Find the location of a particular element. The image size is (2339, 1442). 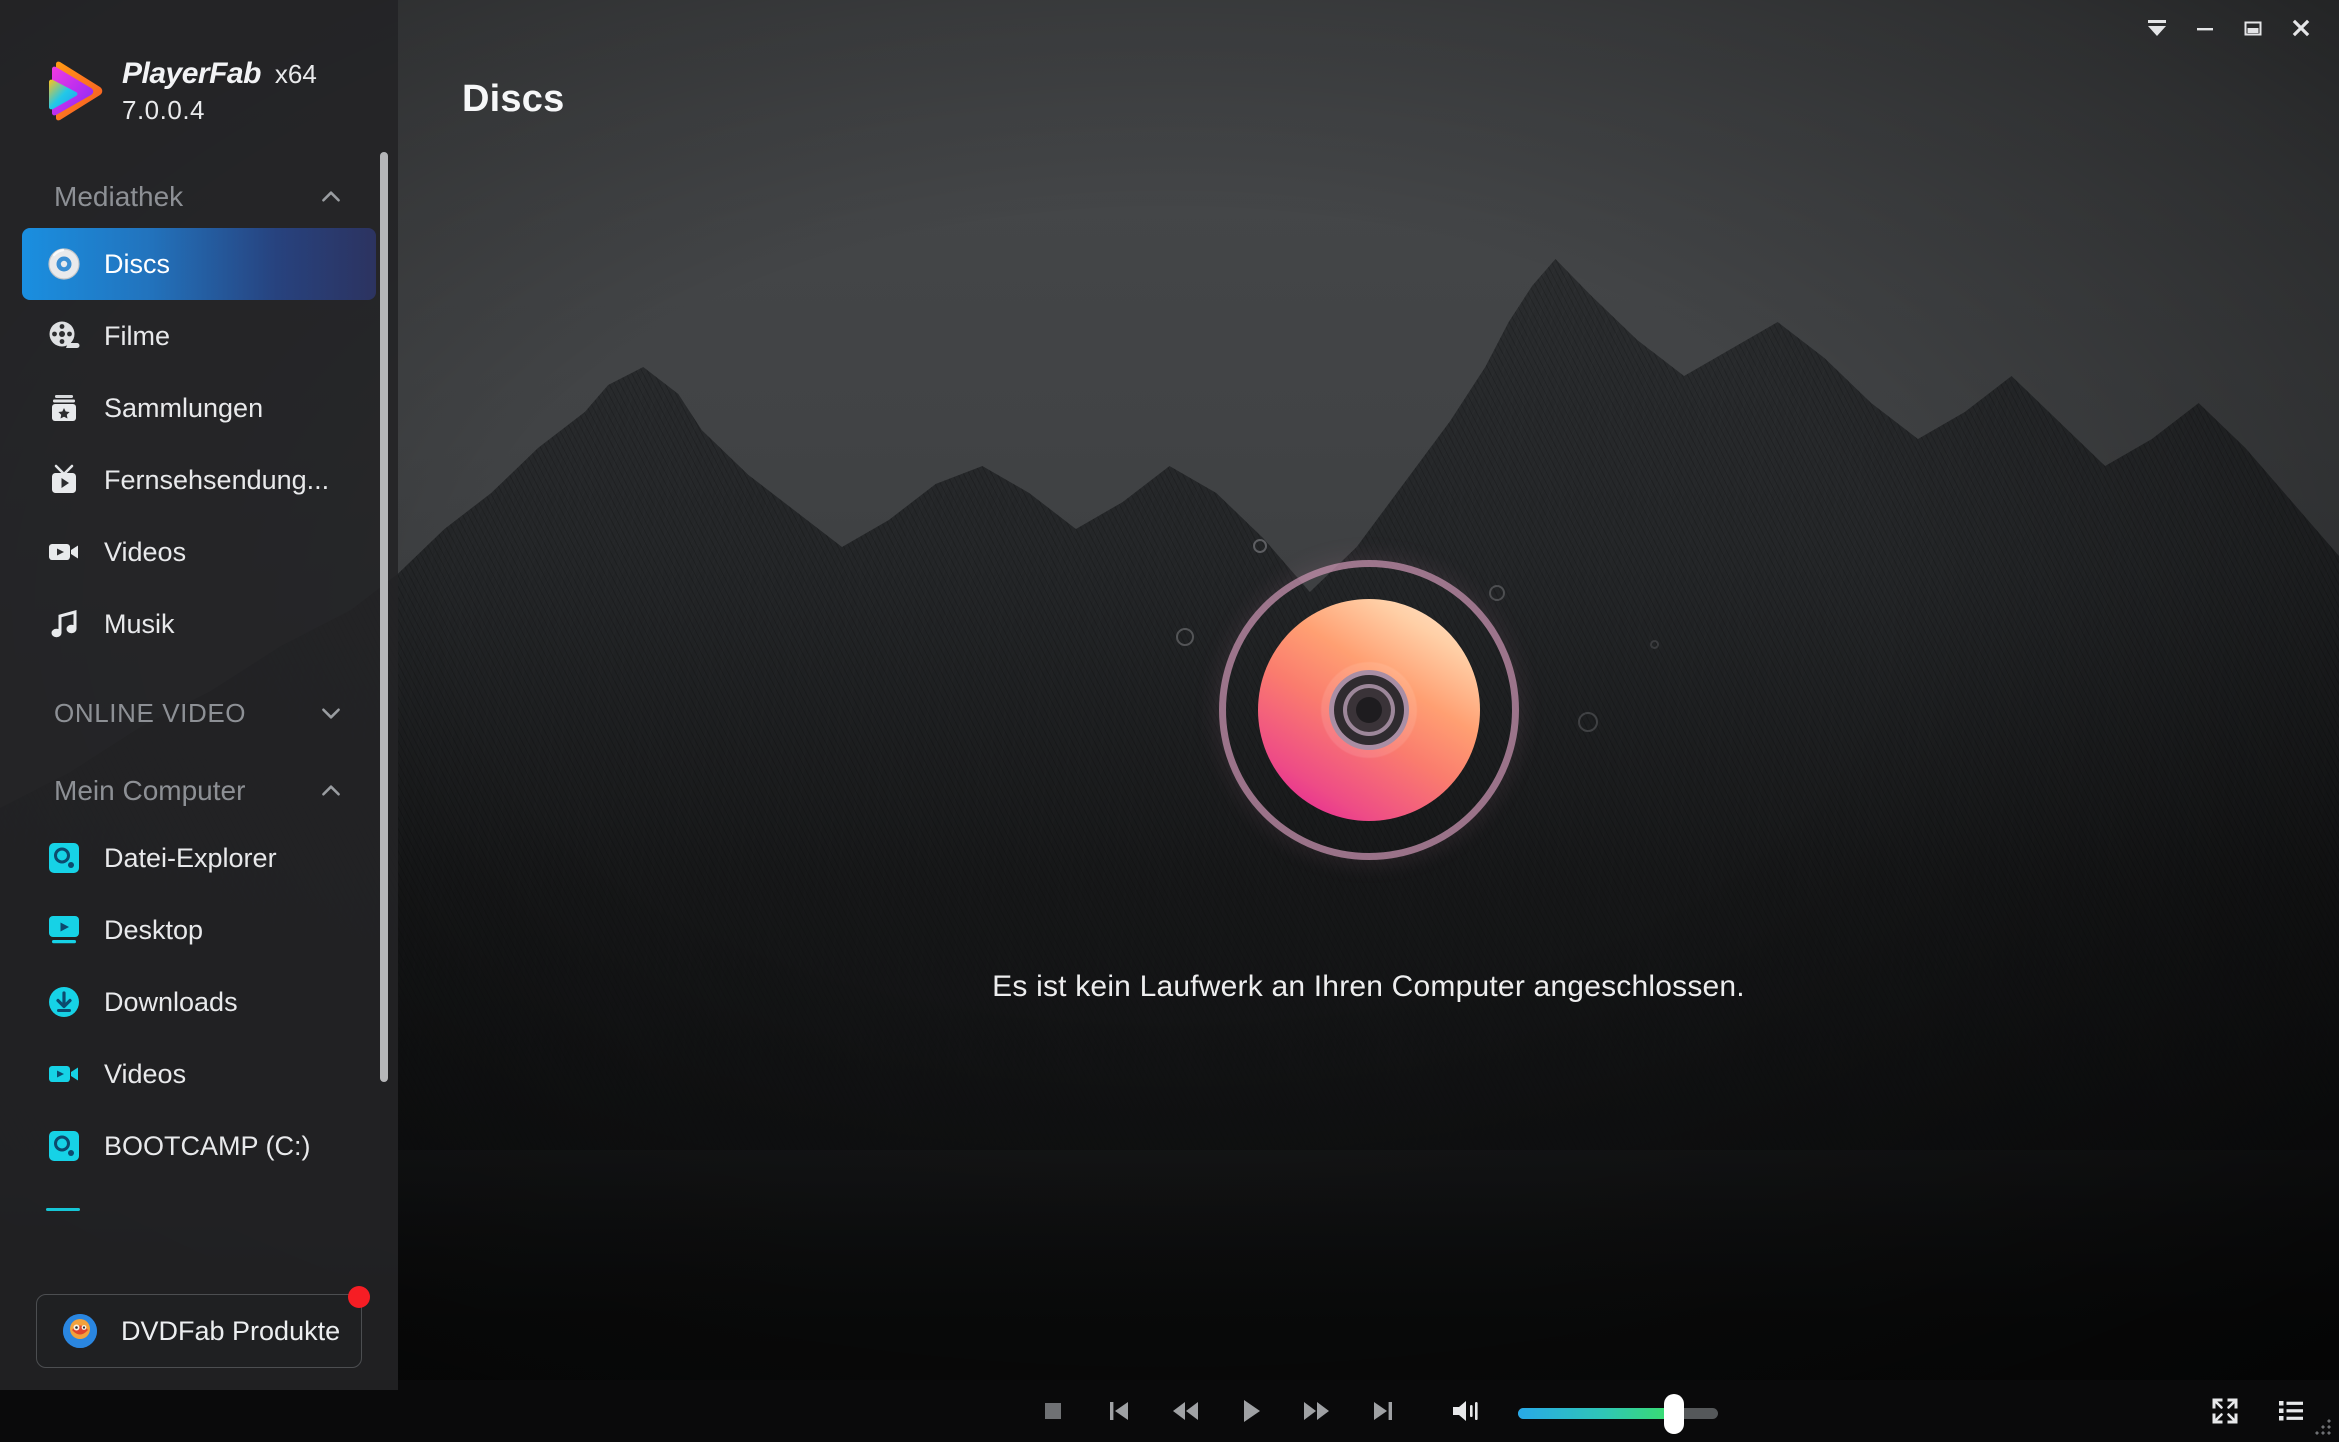

disc-hub-inner-ring is located at coordinates (1368, 710).